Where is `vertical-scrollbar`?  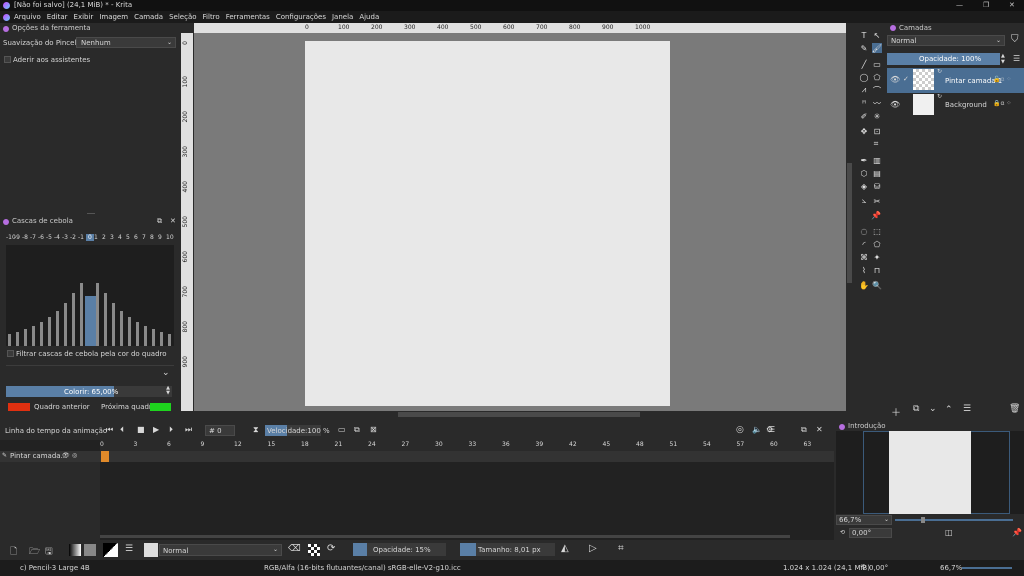 vertical-scrollbar is located at coordinates (850, 222).